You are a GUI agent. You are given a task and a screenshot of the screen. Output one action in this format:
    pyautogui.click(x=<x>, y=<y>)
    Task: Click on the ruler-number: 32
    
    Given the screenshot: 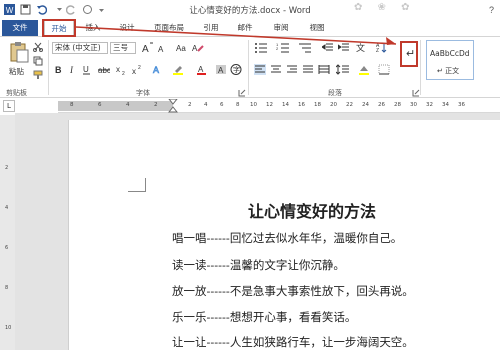 What is the action you would take?
    pyautogui.click(x=429, y=105)
    